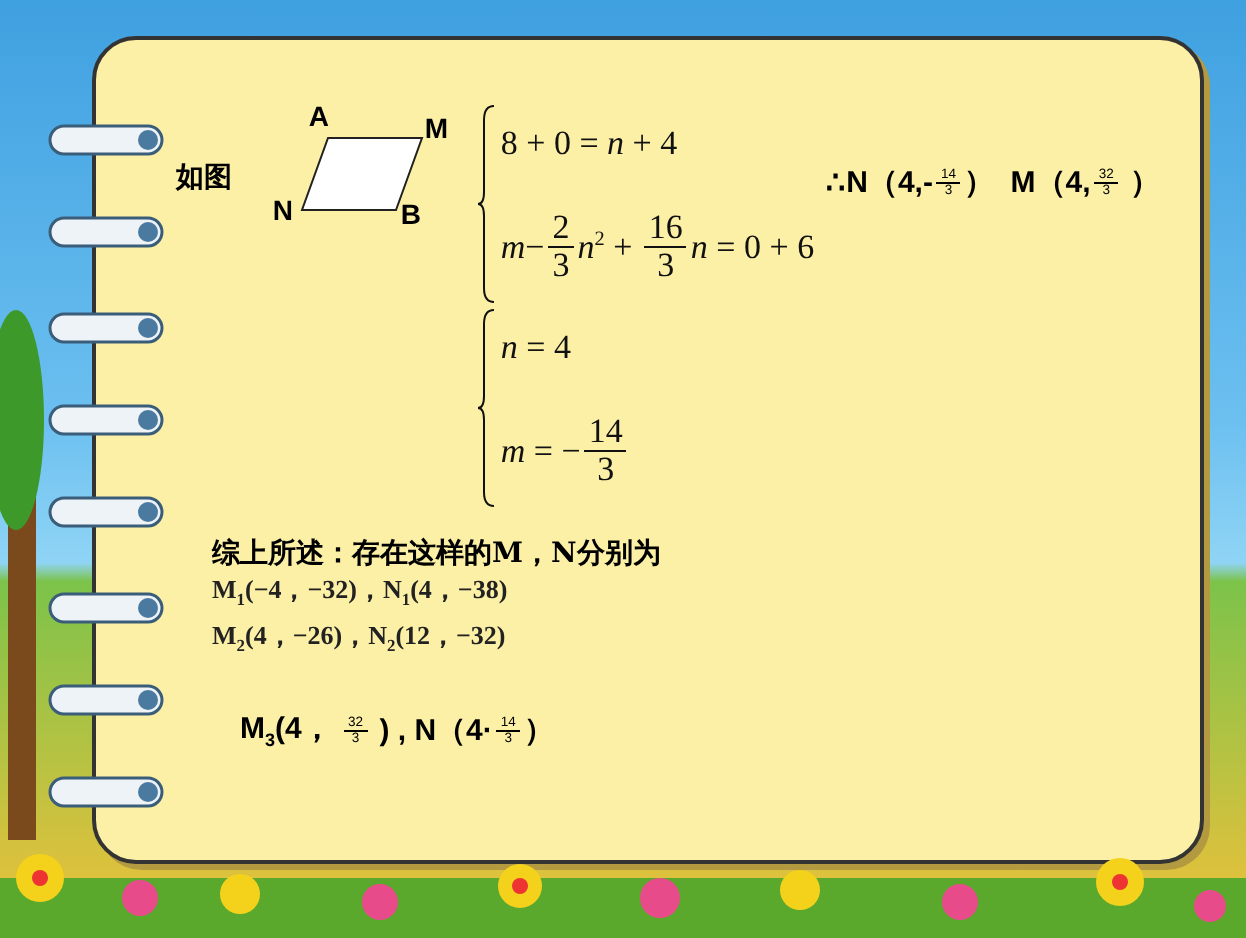  Describe the element at coordinates (360, 638) in the screenshot. I see `solution-line: M$_{2}$(4，−26)，N$_{2}$(12，−32)` at that location.